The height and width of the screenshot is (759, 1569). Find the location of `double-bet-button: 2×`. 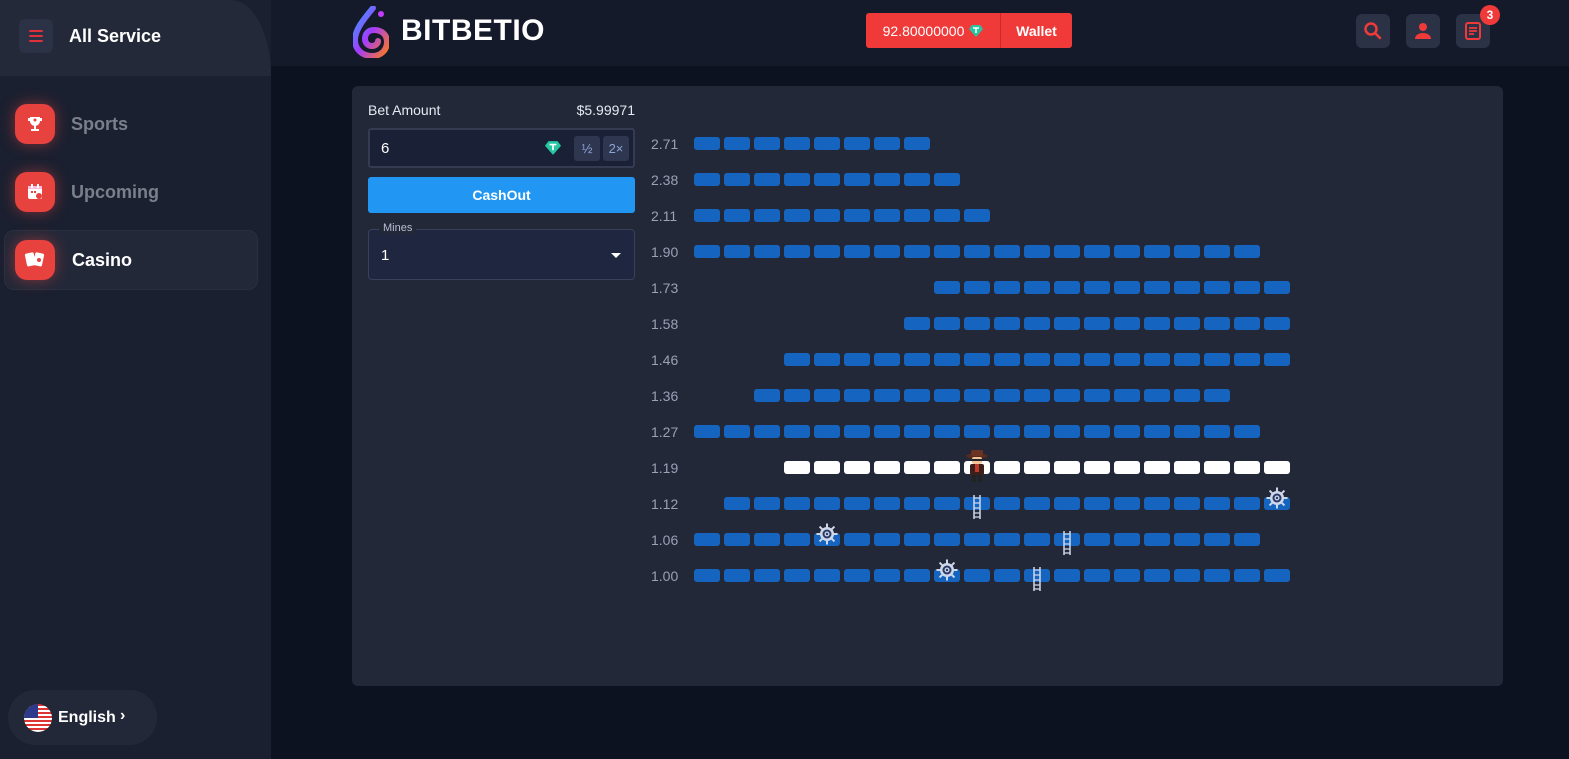

double-bet-button: 2× is located at coordinates (616, 148).